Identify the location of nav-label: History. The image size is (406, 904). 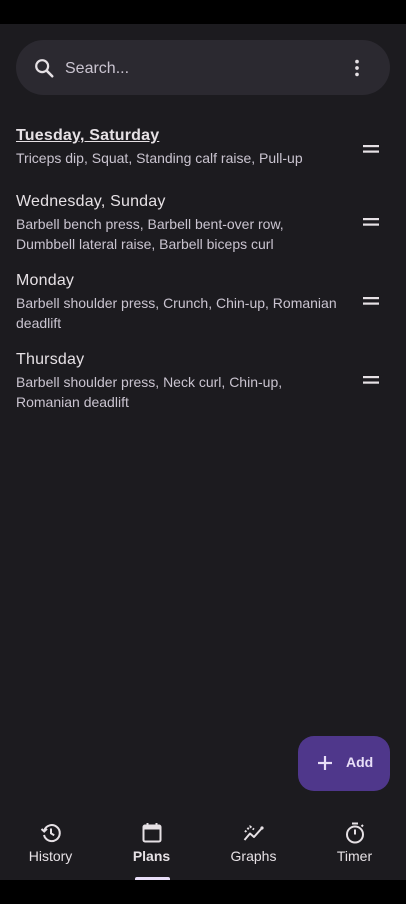
(50, 856).